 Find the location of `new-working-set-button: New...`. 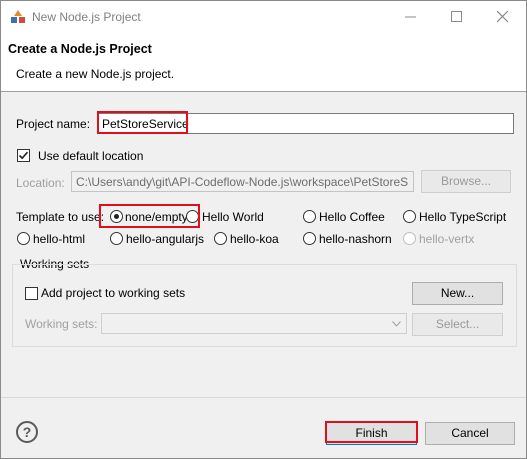

new-working-set-button: New... is located at coordinates (457, 293).